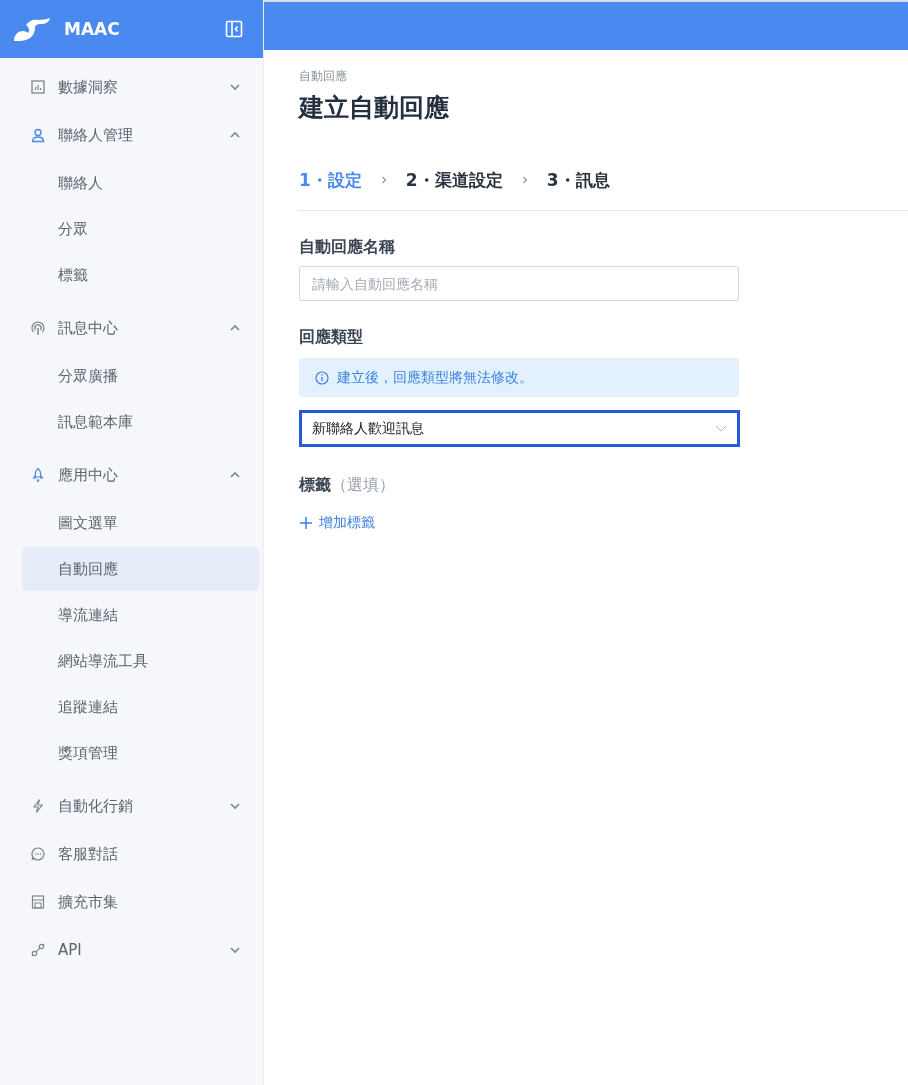  Describe the element at coordinates (140, 229) in the screenshot. I see `sidebar-subitem: 分眾` at that location.